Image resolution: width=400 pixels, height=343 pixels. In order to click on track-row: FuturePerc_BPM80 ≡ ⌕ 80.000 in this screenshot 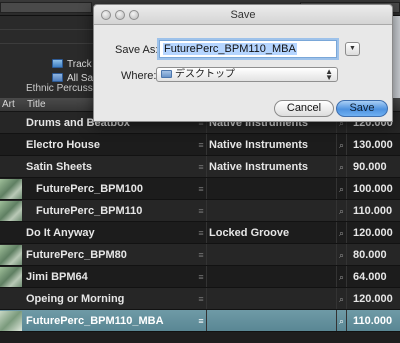, I will do `click(200, 255)`.